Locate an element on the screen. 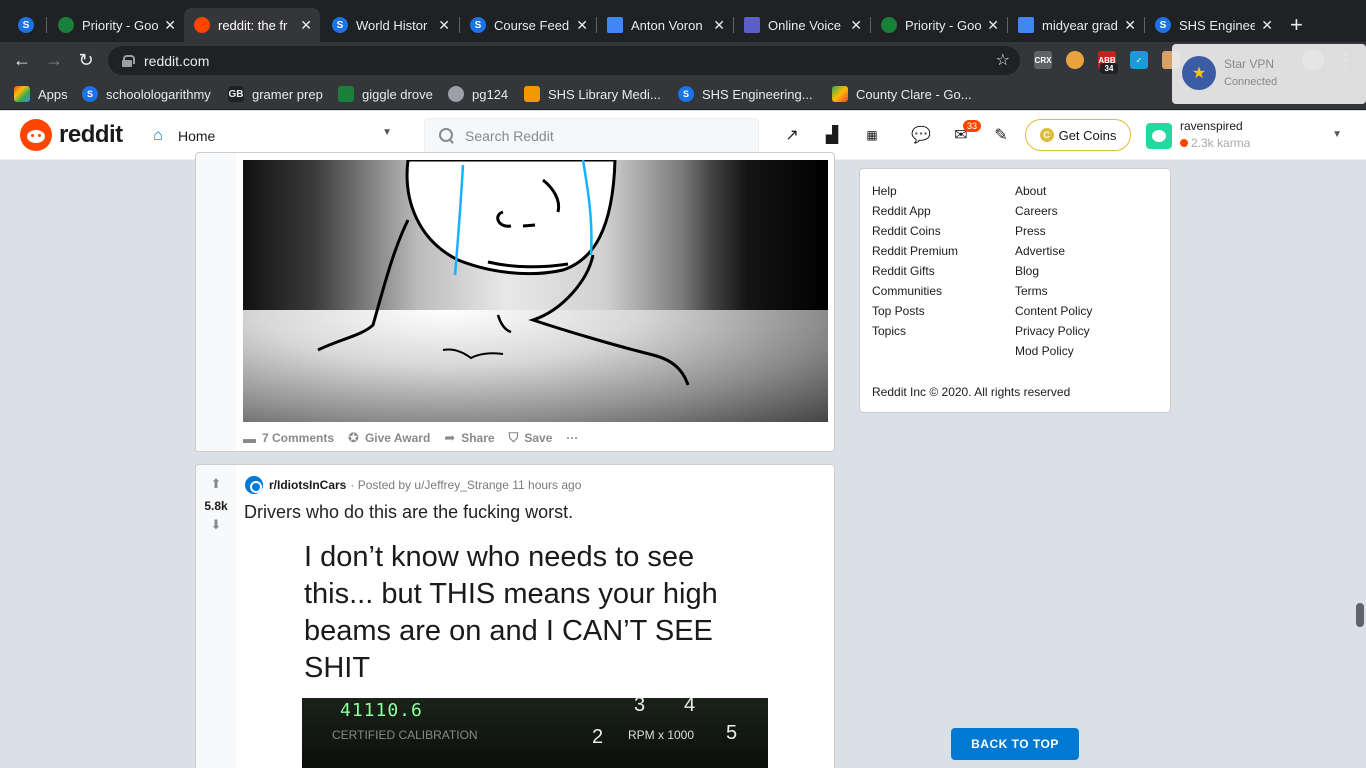 The height and width of the screenshot is (768, 1366). downvote-button: ⬇ is located at coordinates (216, 525).